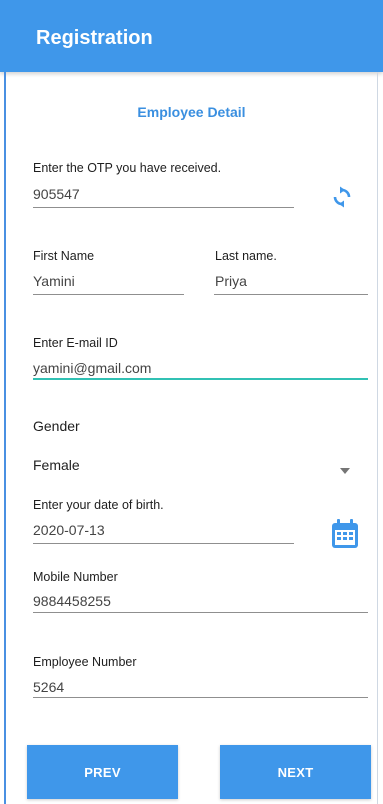  What do you see at coordinates (56, 194) in the screenshot?
I see `otp-input: 905547` at bounding box center [56, 194].